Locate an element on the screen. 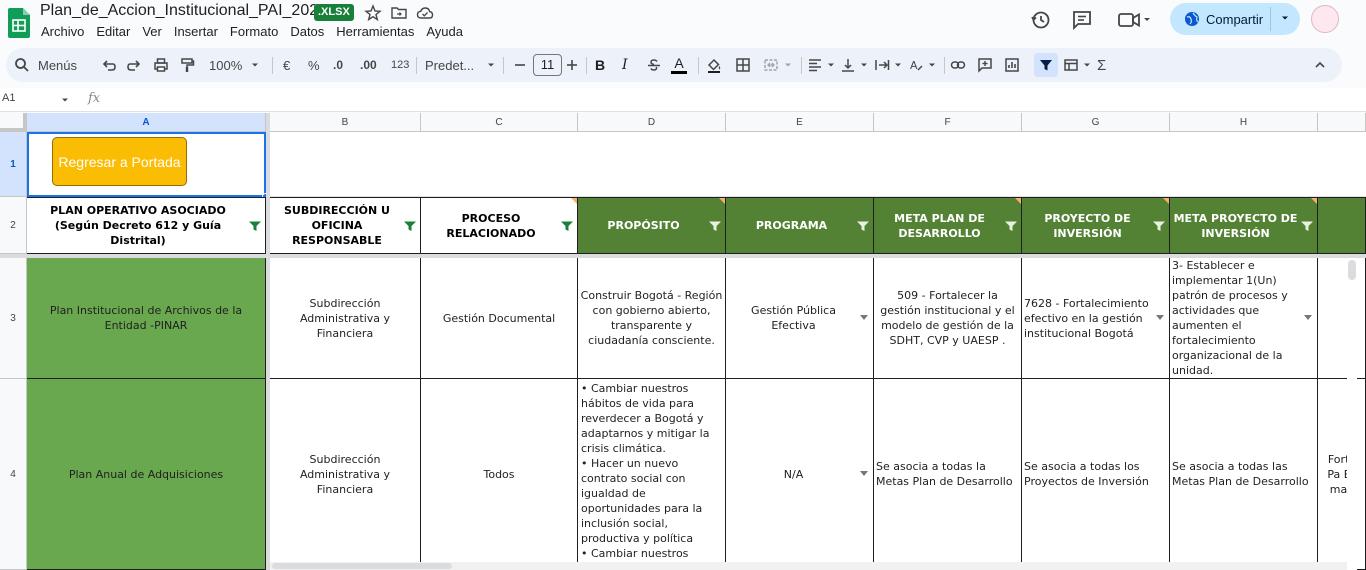 The width and height of the screenshot is (1366, 570). column-header-c: C is located at coordinates (499, 122).